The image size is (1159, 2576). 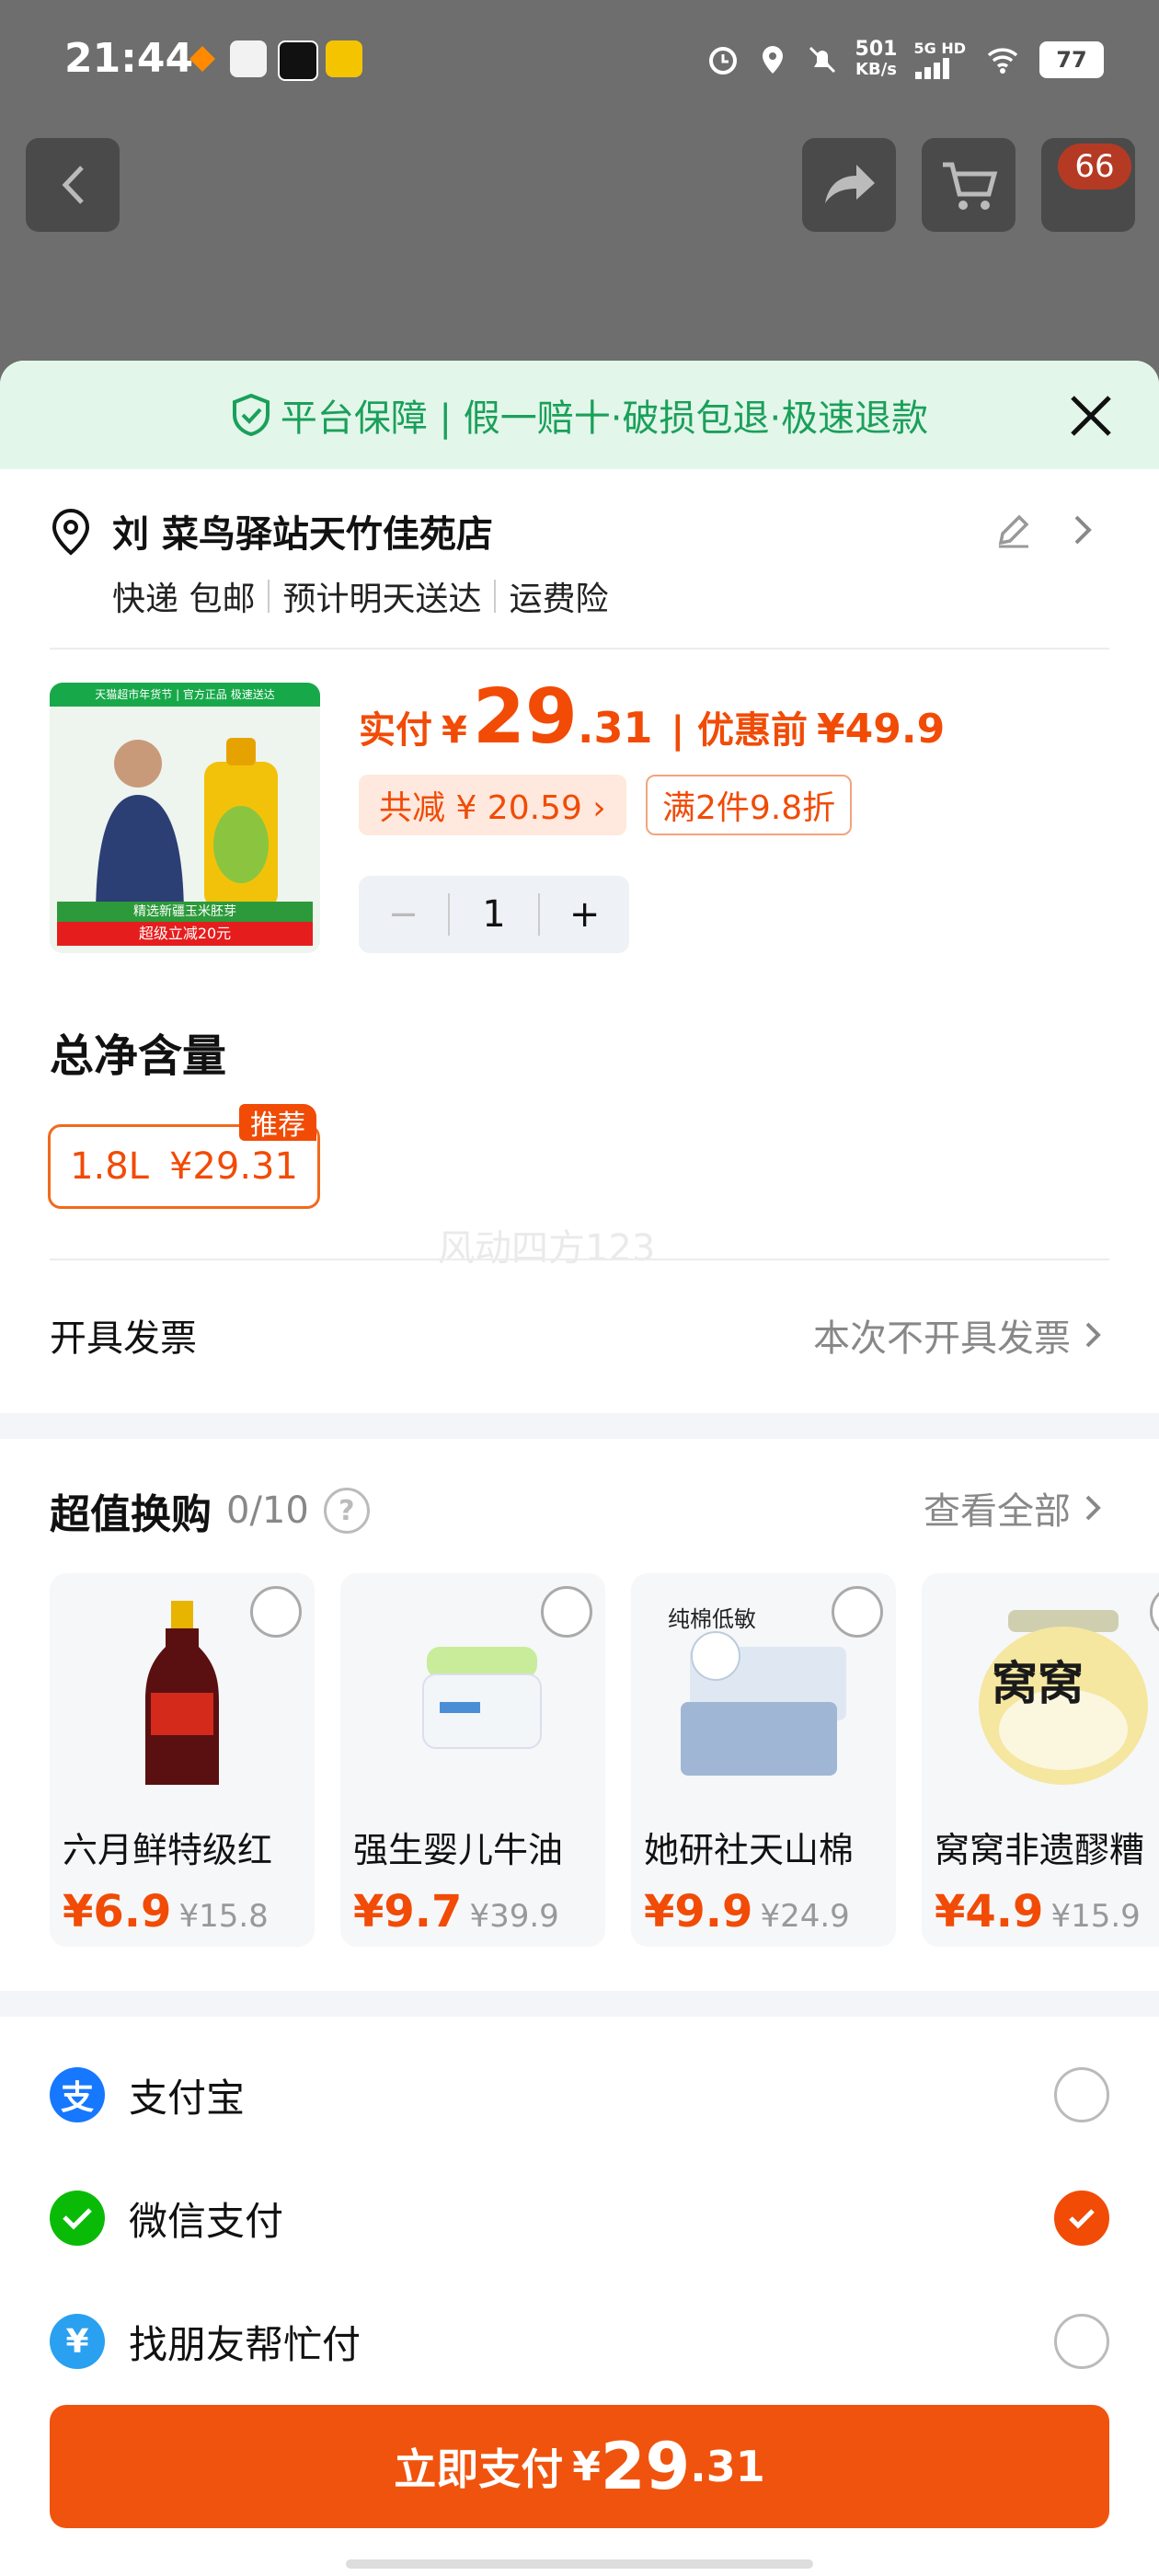 What do you see at coordinates (698, 1912) in the screenshot?
I see `swap-item-price: ¥9.9` at bounding box center [698, 1912].